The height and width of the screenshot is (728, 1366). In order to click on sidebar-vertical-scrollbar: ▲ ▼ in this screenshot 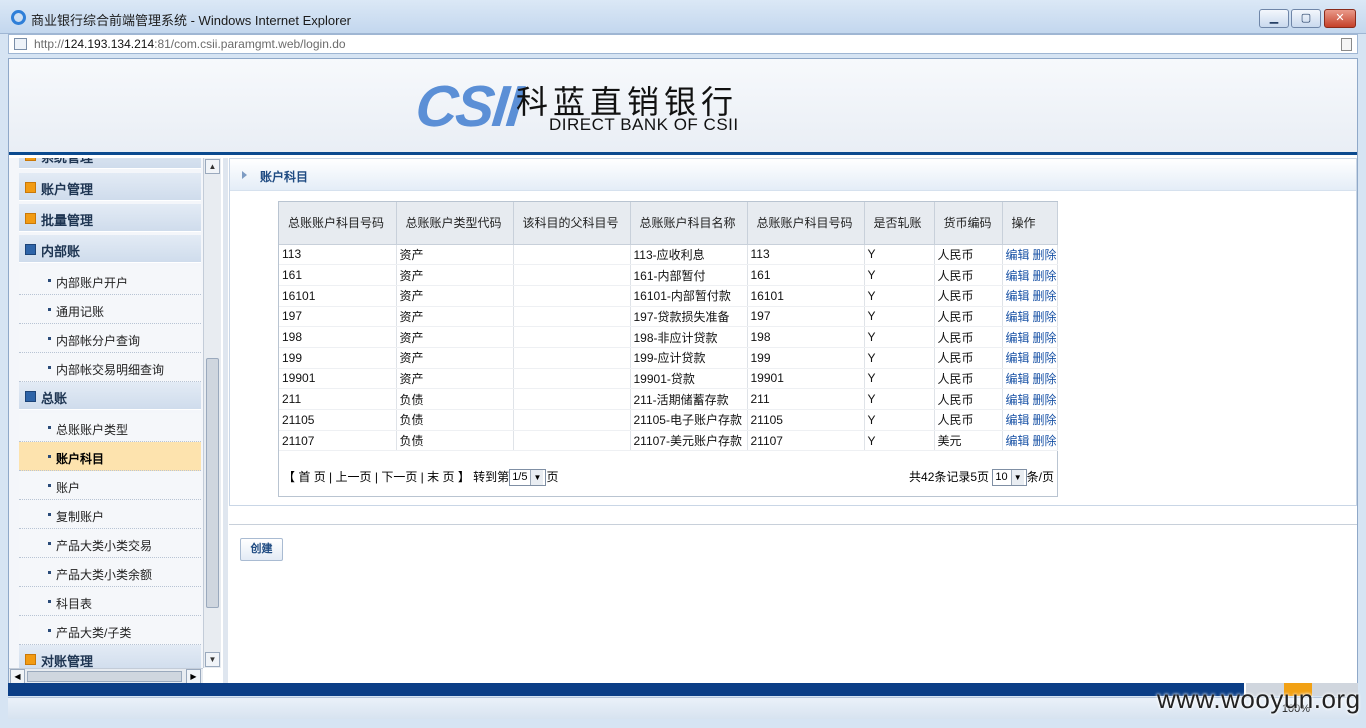, I will do `click(212, 413)`.